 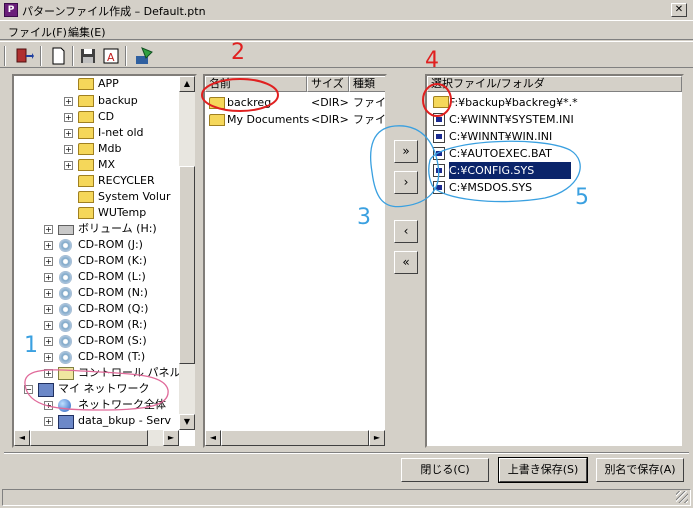 I want to click on overwrite-save-button: 上書き保存(S), so click(x=543, y=470).